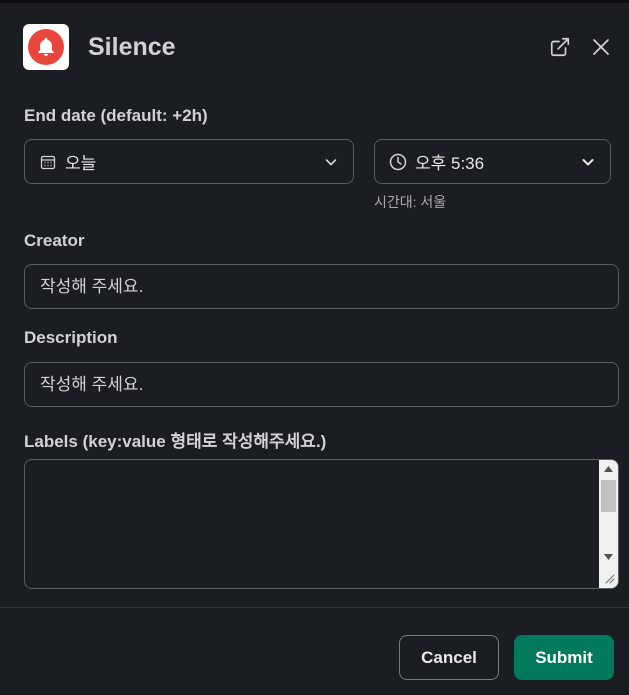 Image resolution: width=629 pixels, height=695 pixels. Describe the element at coordinates (175, 441) in the screenshot. I see `labels-label: Labels (key:value 형태로 작성해주세요.)` at that location.